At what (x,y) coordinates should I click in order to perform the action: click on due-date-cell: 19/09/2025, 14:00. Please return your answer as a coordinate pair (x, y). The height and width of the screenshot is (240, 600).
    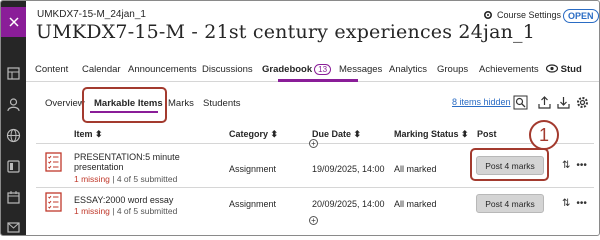
    Looking at the image, I should click on (348, 169).